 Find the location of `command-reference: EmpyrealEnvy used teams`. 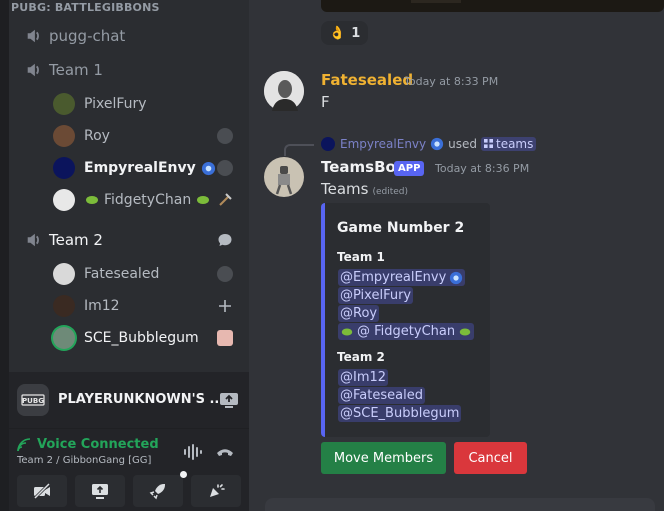

command-reference: EmpyrealEnvy used teams is located at coordinates (429, 143).